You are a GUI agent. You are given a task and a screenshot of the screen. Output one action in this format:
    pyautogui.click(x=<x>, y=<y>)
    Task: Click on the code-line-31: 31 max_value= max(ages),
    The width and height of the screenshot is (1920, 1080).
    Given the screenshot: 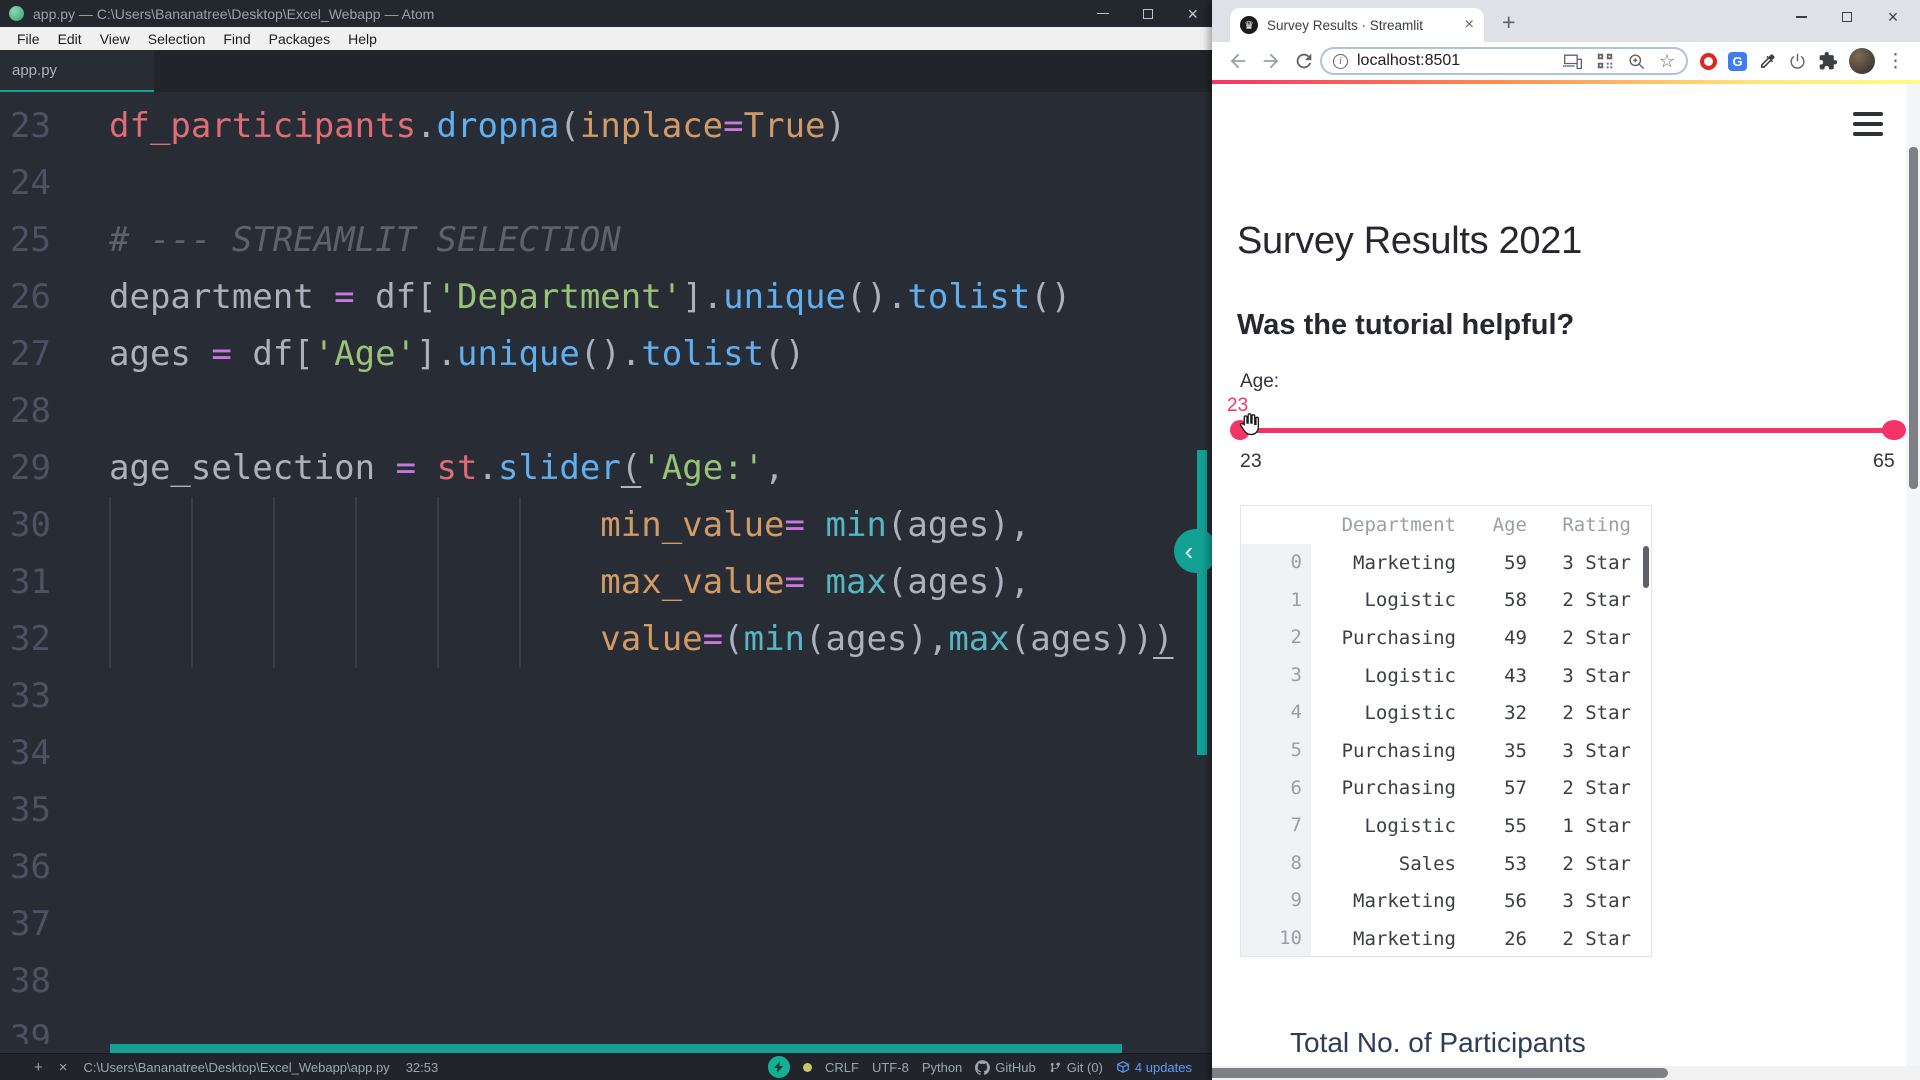 What is the action you would take?
    pyautogui.click(x=606, y=582)
    